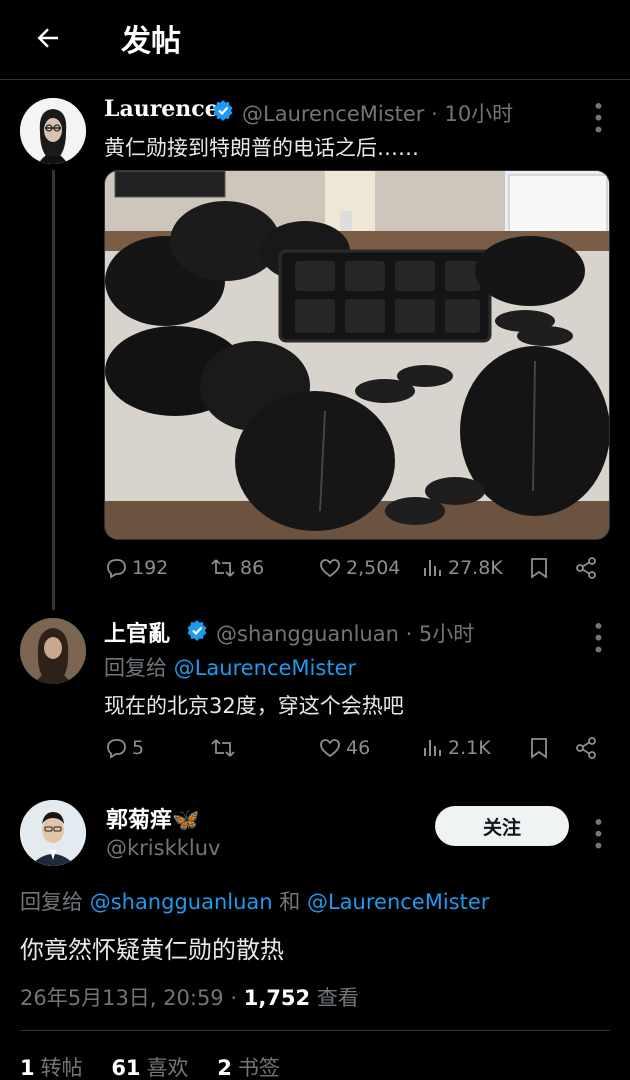 This screenshot has height=1080, width=630. What do you see at coordinates (358, 748) in the screenshot?
I see `like-count: 46` at bounding box center [358, 748].